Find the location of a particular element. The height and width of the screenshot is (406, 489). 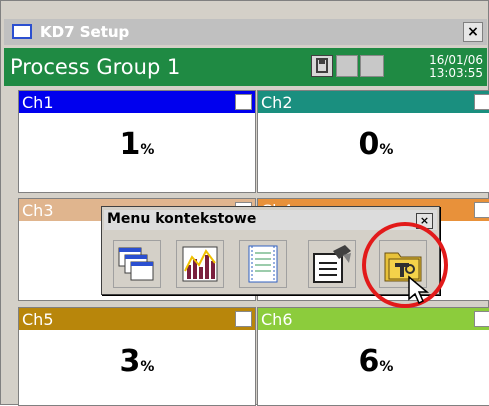

close-button: × is located at coordinates (473, 32).